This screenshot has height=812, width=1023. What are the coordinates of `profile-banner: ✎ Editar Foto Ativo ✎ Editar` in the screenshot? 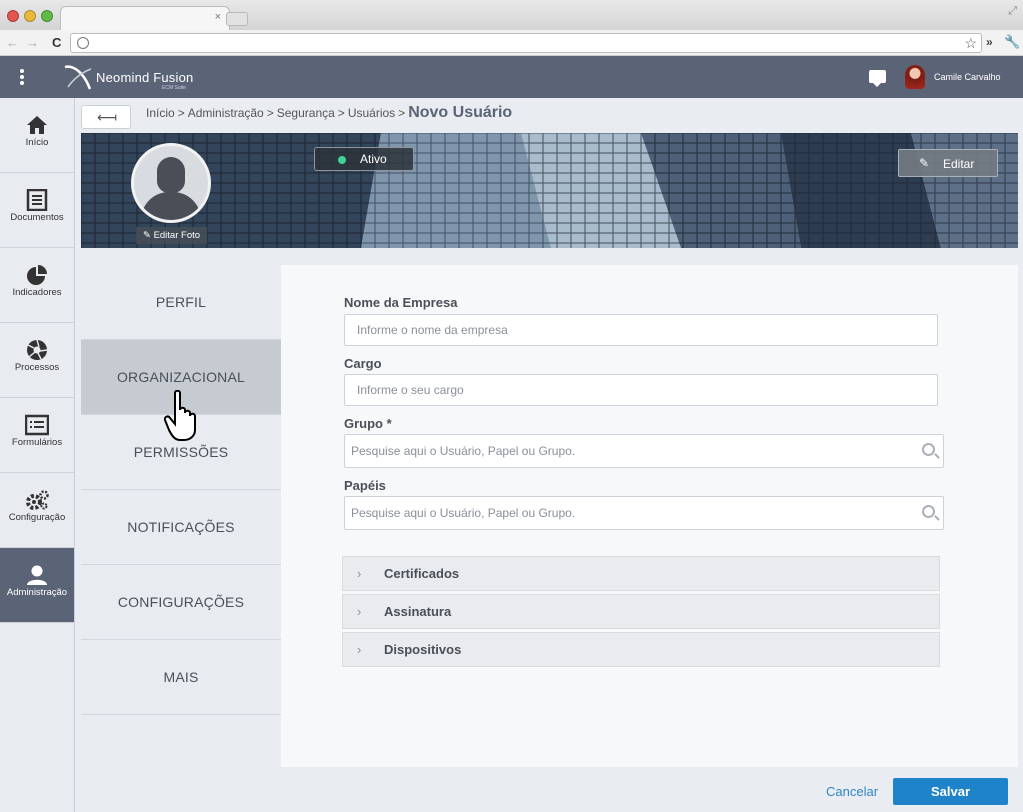 It's located at (549, 190).